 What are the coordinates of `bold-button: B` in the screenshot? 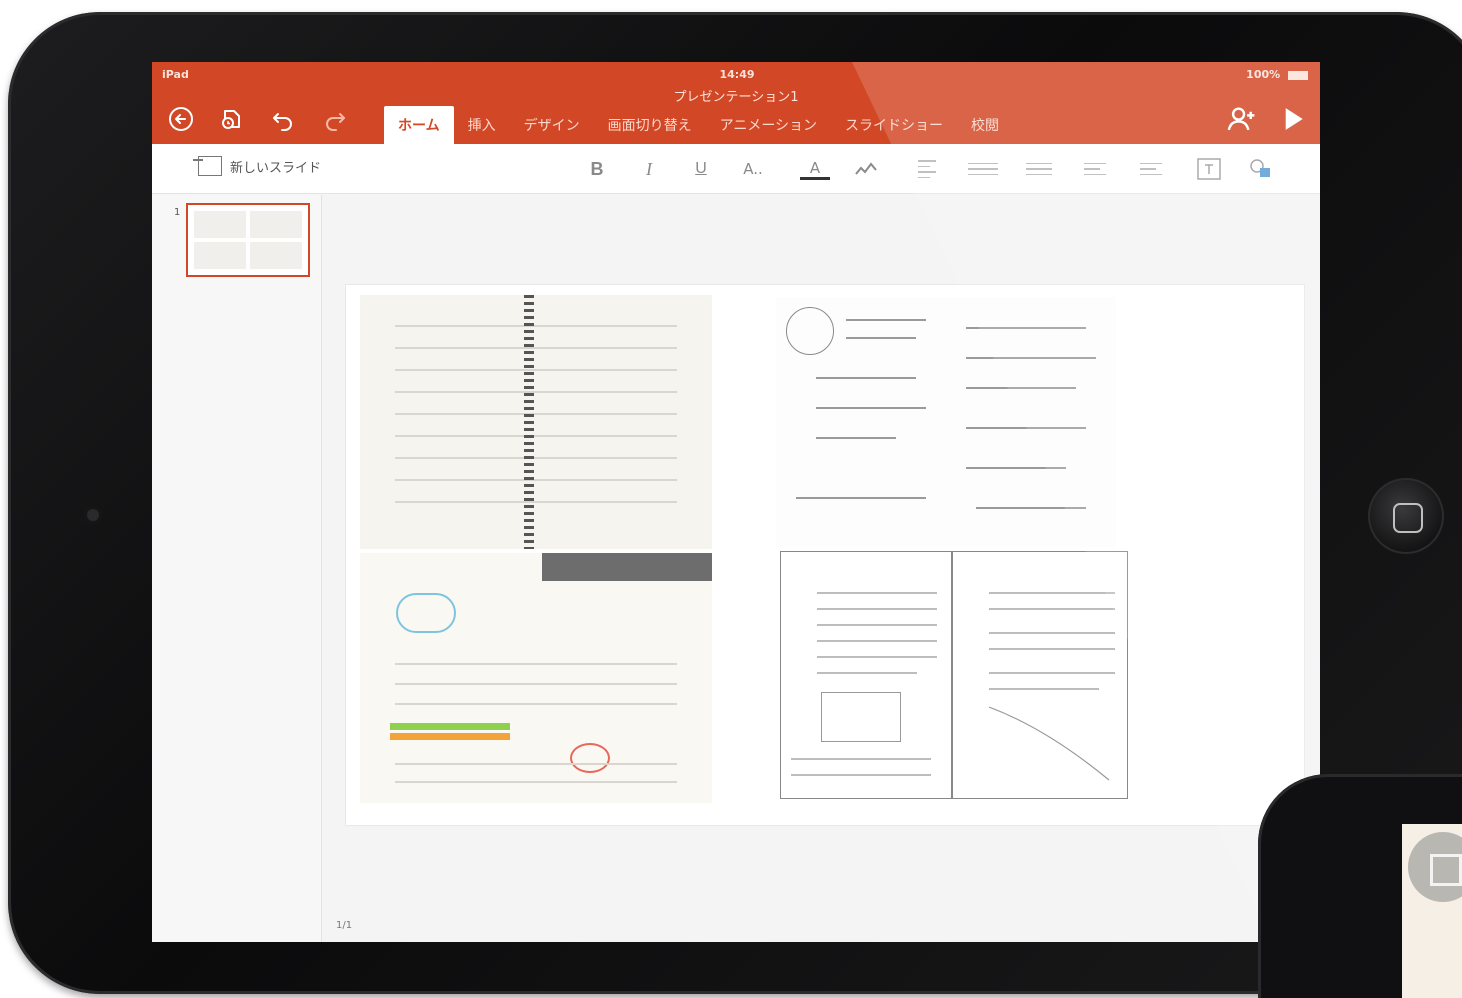 It's located at (597, 169).